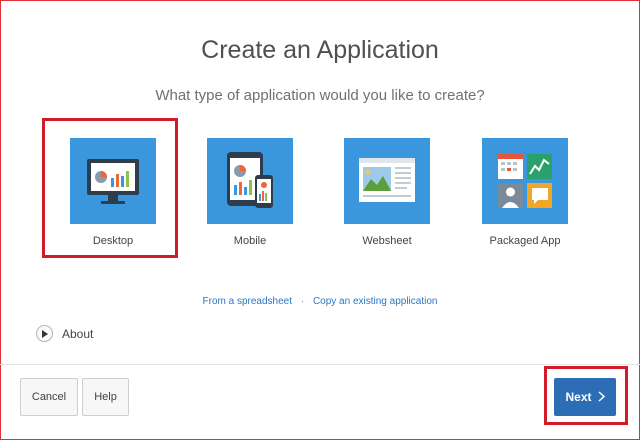 This screenshot has height=440, width=640. I want to click on option-websheet: Websheet, so click(387, 192).